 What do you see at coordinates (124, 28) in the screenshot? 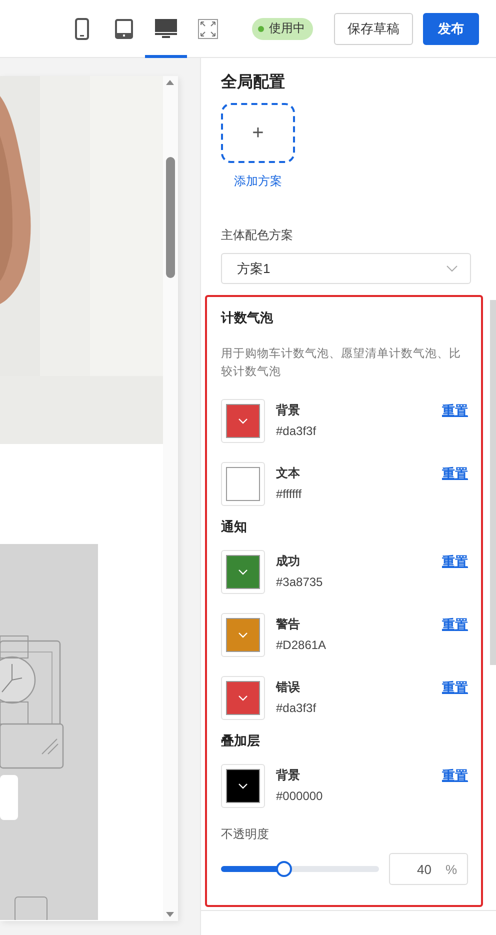
I see `tablet-icon` at bounding box center [124, 28].